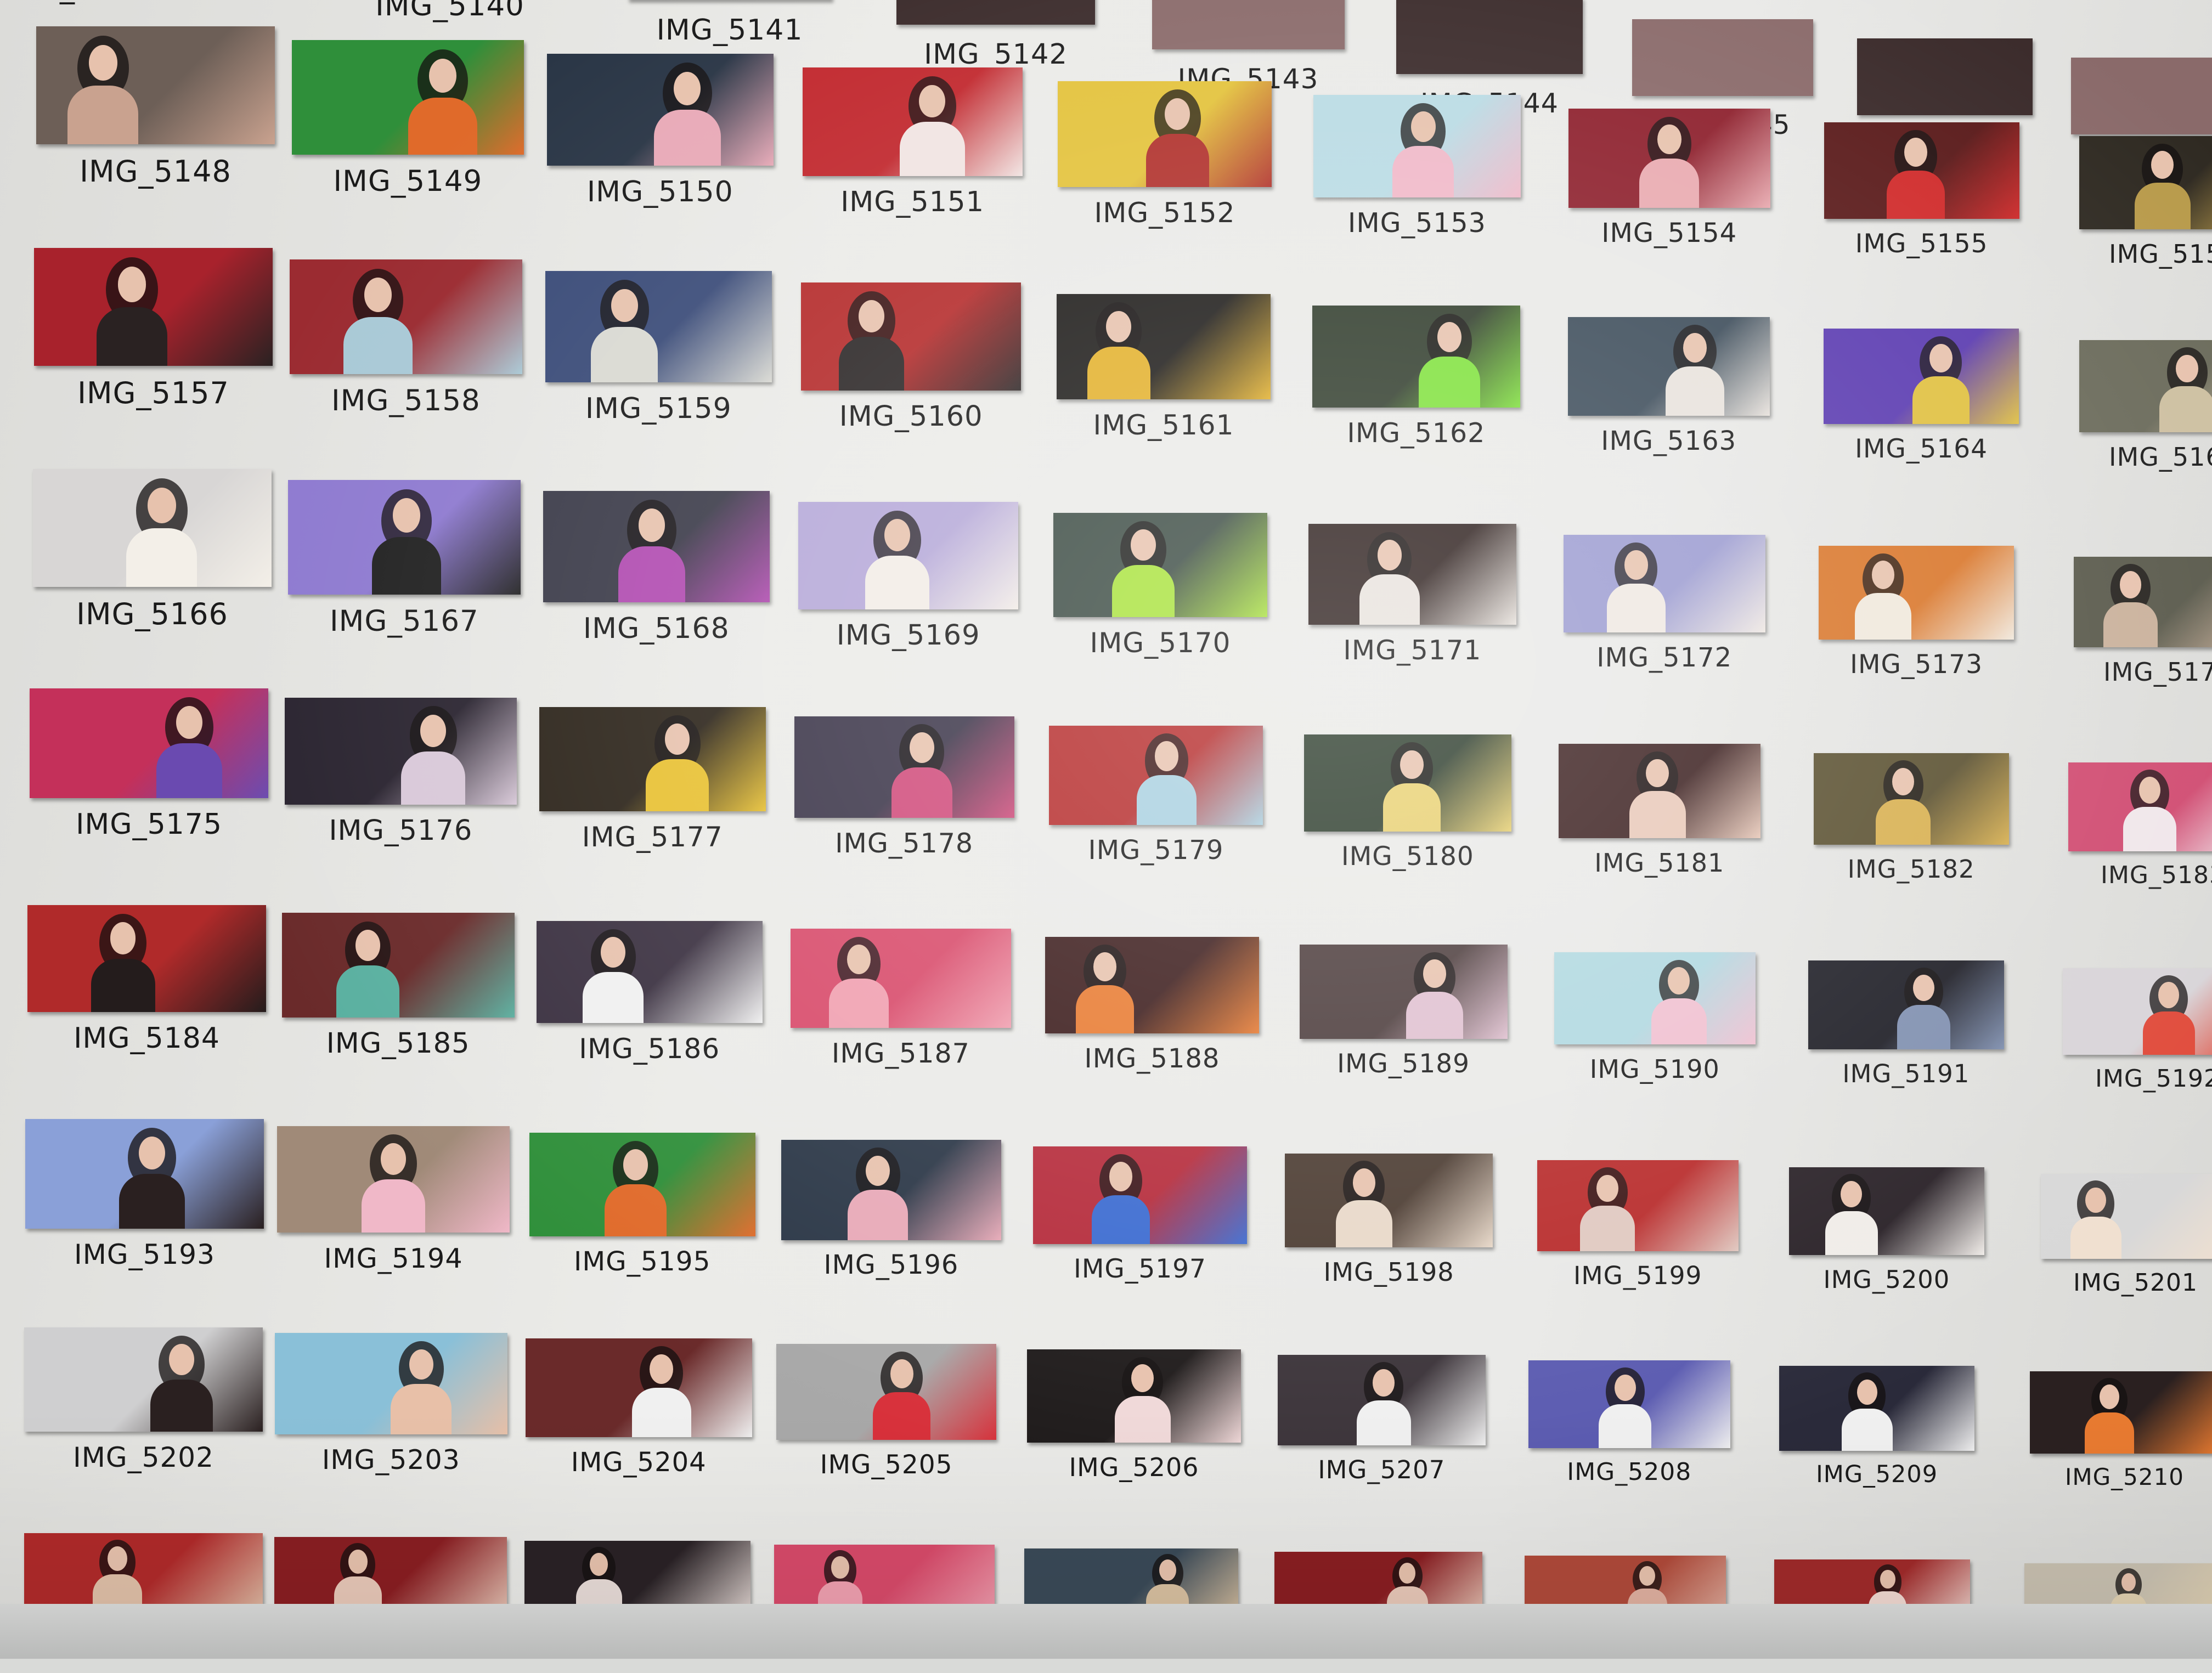 The width and height of the screenshot is (2212, 1673). I want to click on file-item: IMG_5191, so click(1906, 1029).